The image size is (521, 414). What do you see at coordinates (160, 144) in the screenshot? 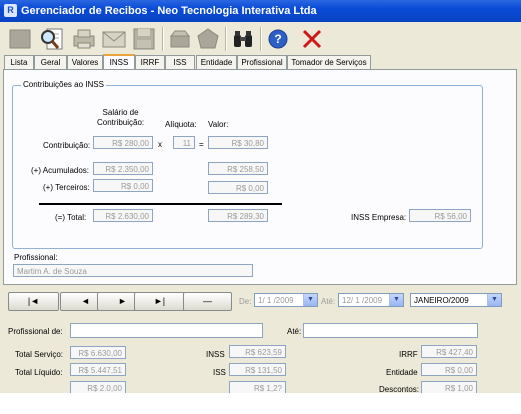
I see `multiply-sign: x` at bounding box center [160, 144].